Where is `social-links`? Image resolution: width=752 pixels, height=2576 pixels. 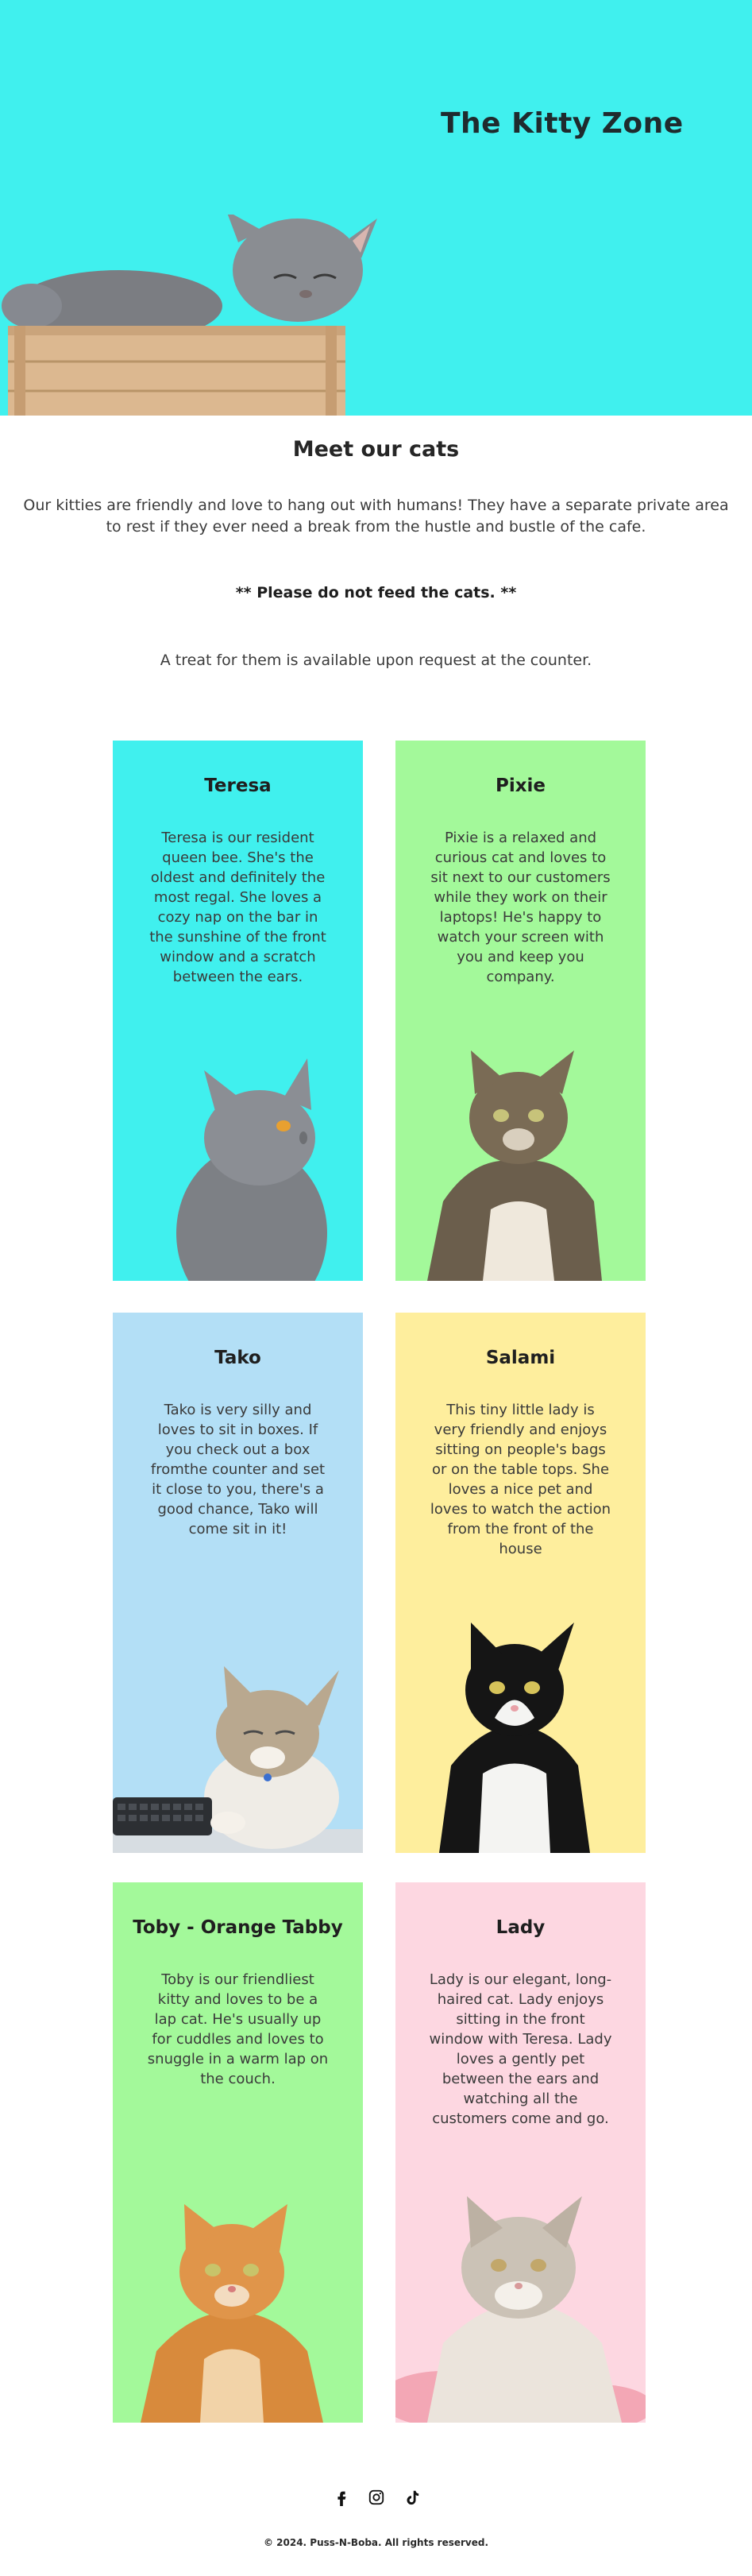 social-links is located at coordinates (376, 2497).